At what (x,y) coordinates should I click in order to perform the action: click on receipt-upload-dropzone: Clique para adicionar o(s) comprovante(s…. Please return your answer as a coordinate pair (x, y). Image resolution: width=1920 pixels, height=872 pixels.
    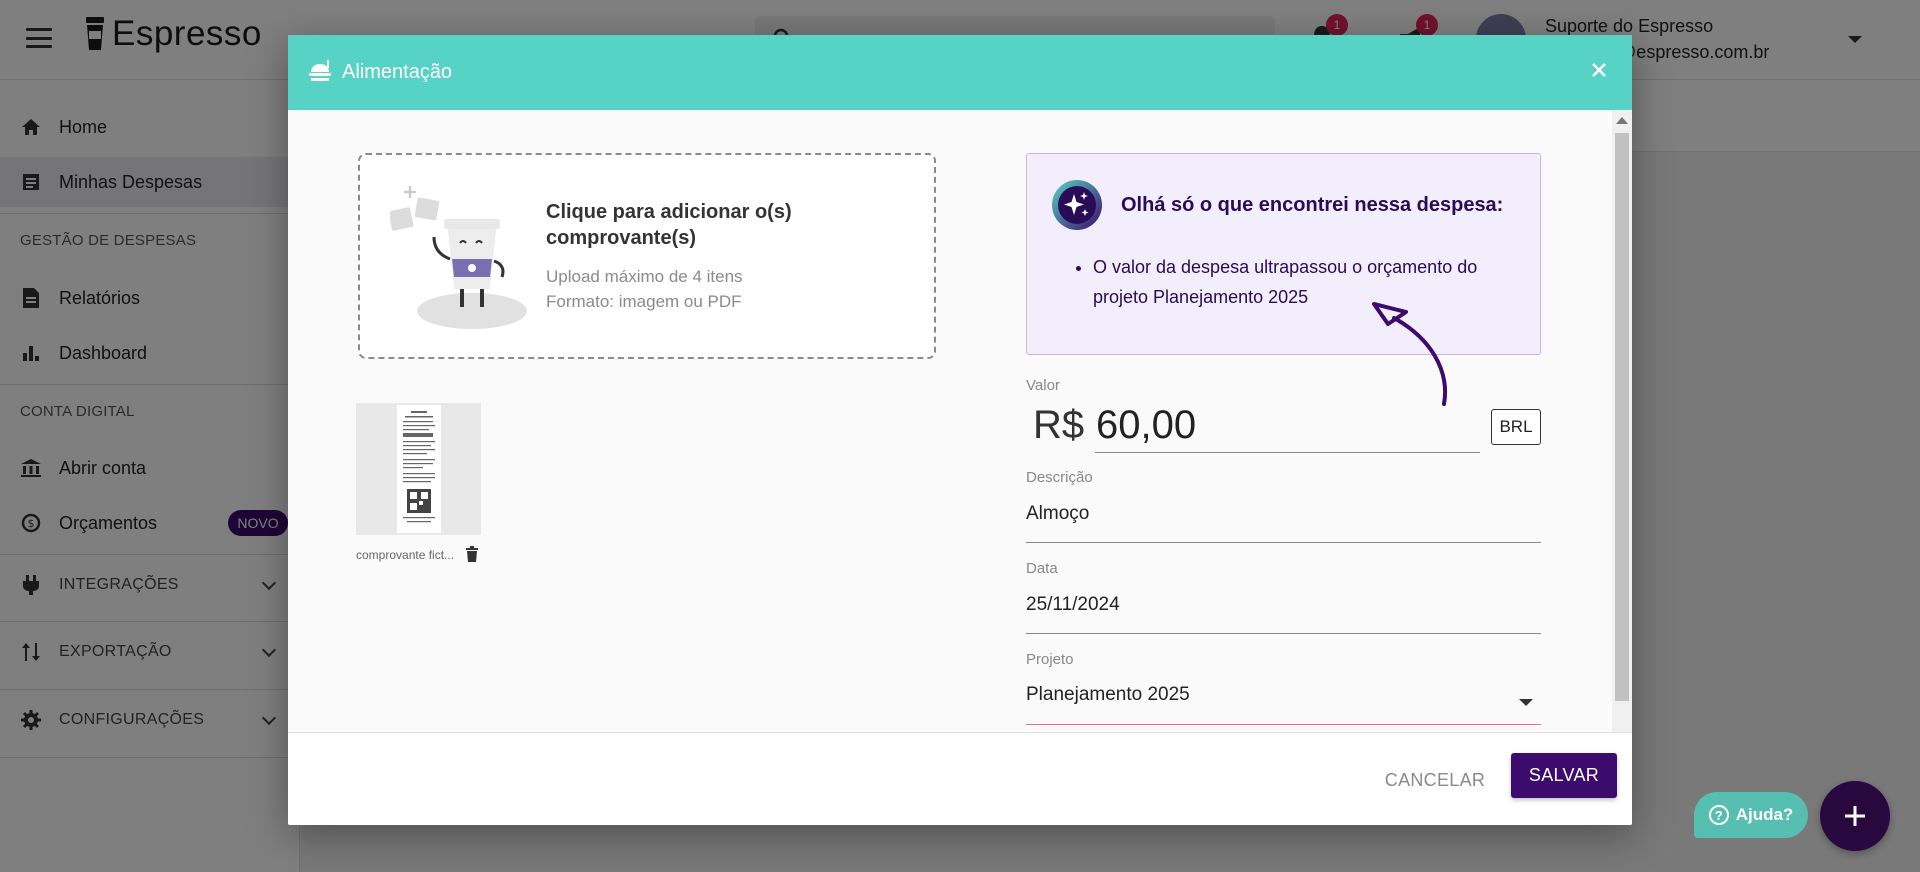
    Looking at the image, I should click on (647, 256).